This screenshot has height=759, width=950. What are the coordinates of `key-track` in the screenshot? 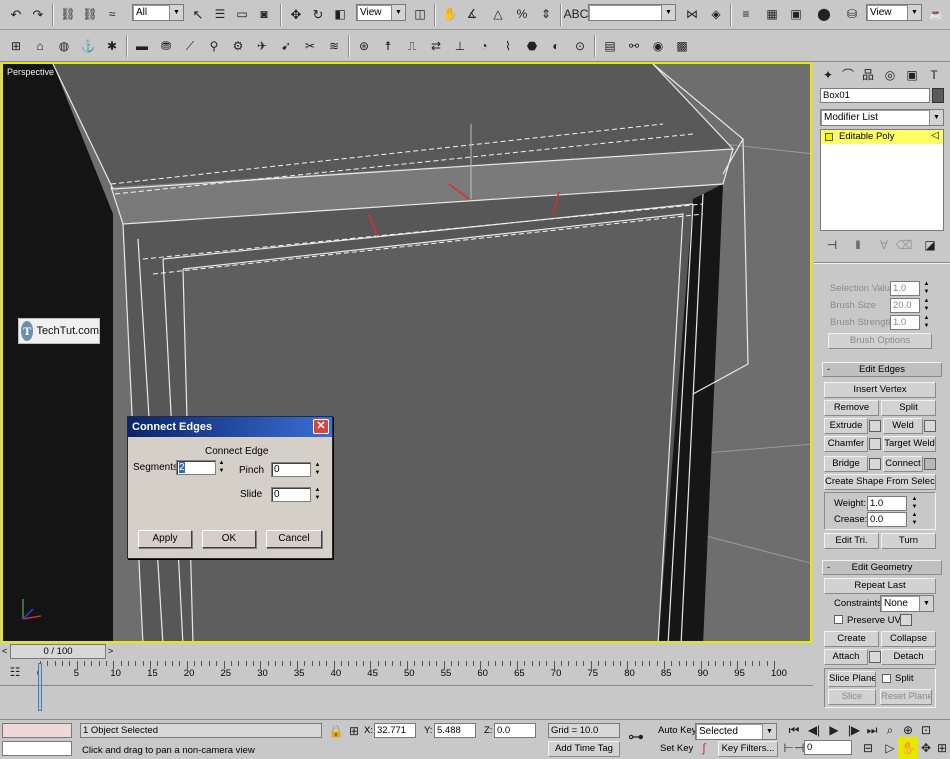 It's located at (406, 699).